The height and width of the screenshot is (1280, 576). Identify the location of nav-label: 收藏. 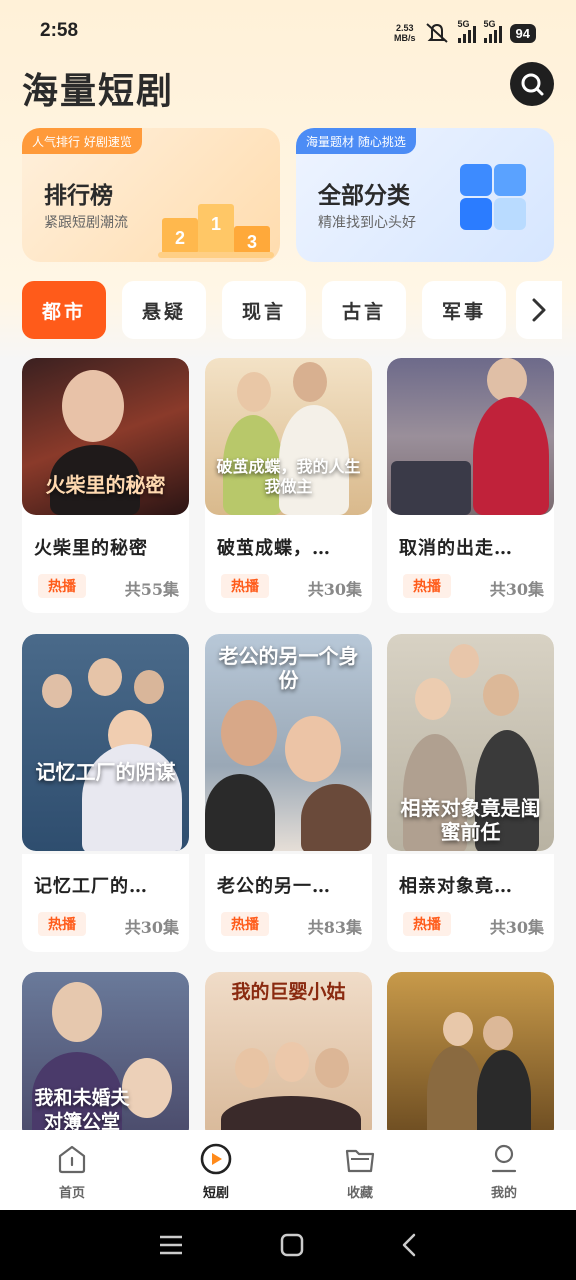
(359, 1193).